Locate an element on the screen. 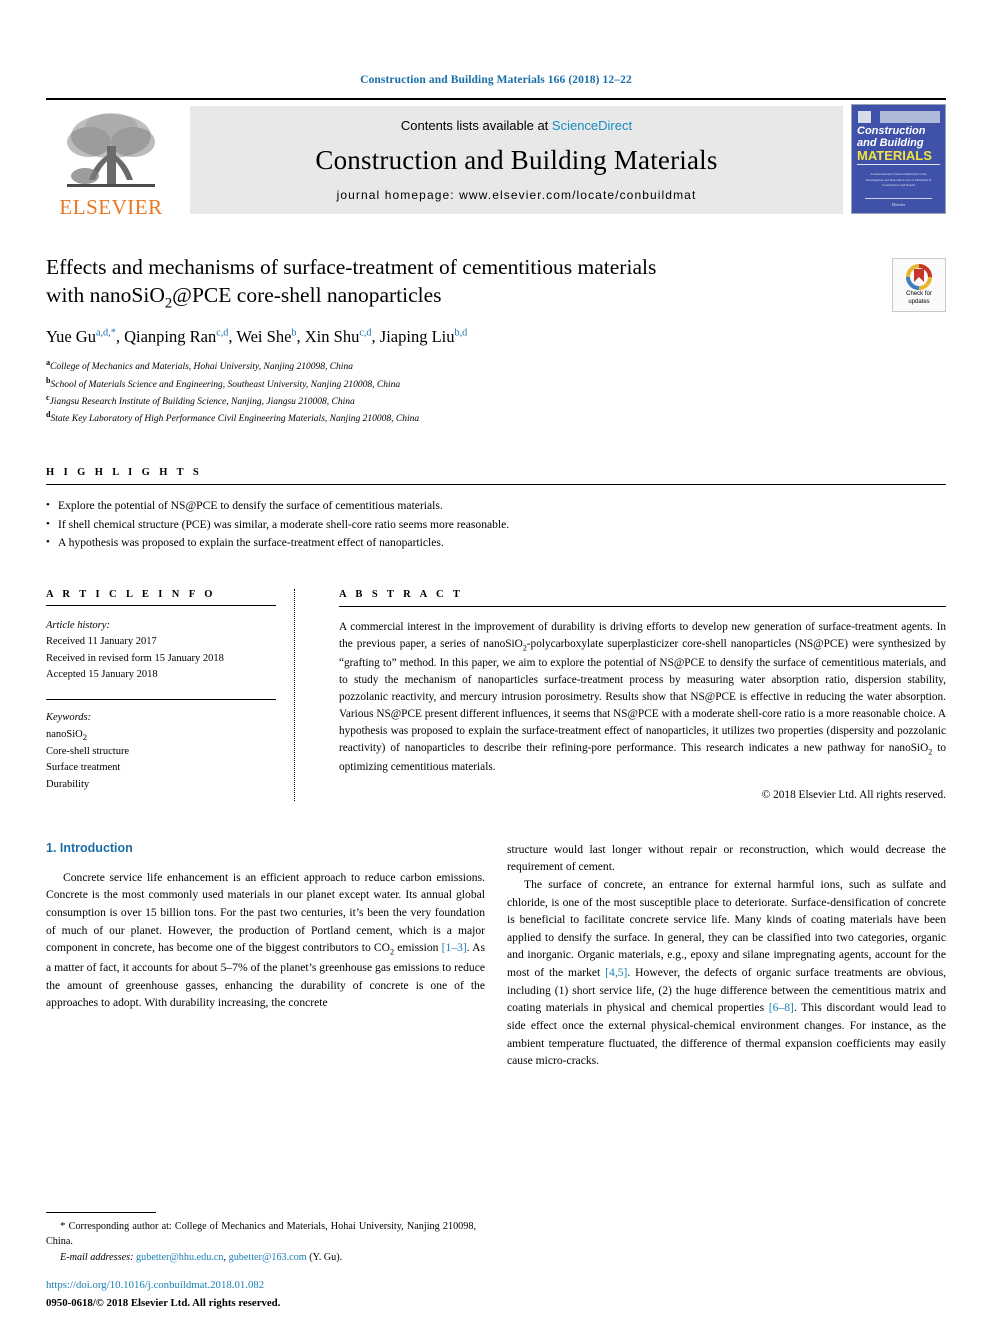 The width and height of the screenshot is (992, 1323). article-history-item: Received 11 January 2017 is located at coordinates (101, 642).